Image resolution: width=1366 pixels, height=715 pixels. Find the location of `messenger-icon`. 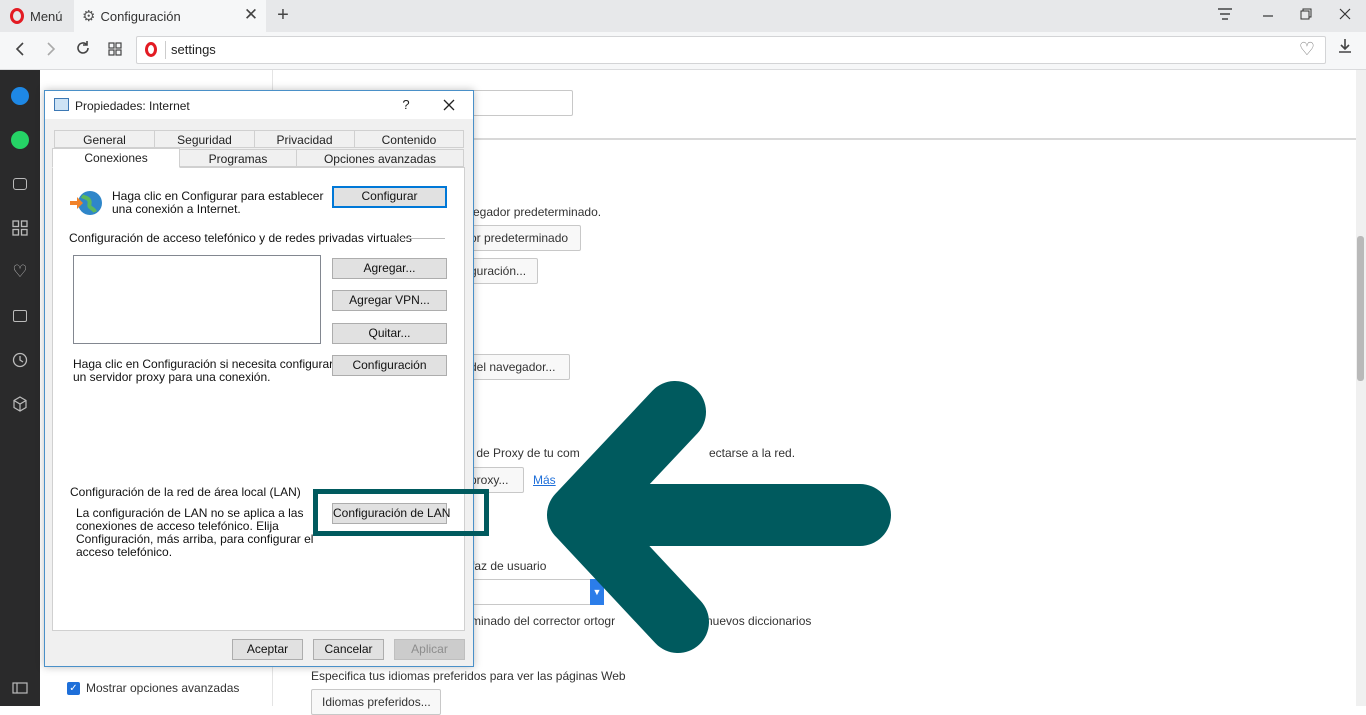

messenger-icon is located at coordinates (20, 96).